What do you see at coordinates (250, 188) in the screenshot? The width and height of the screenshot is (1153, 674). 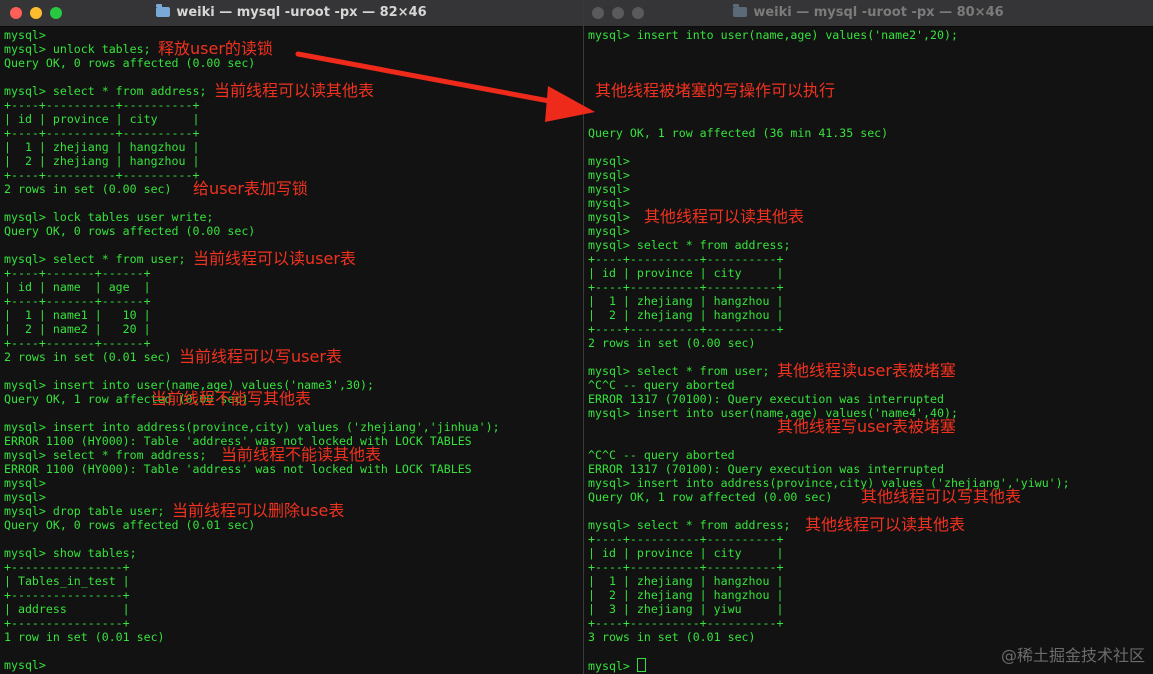 I see `annotation-label: 给user表加写锁` at bounding box center [250, 188].